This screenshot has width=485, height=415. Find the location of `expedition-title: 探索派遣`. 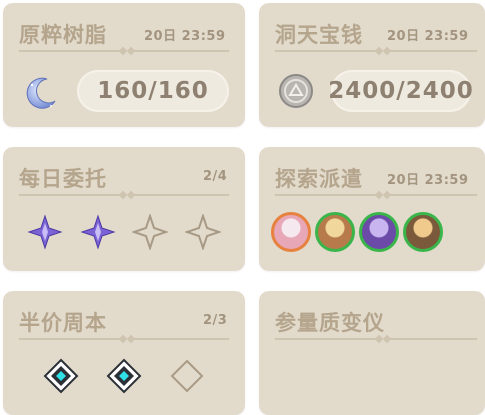

expedition-title: 探索派遣 is located at coordinates (319, 179).